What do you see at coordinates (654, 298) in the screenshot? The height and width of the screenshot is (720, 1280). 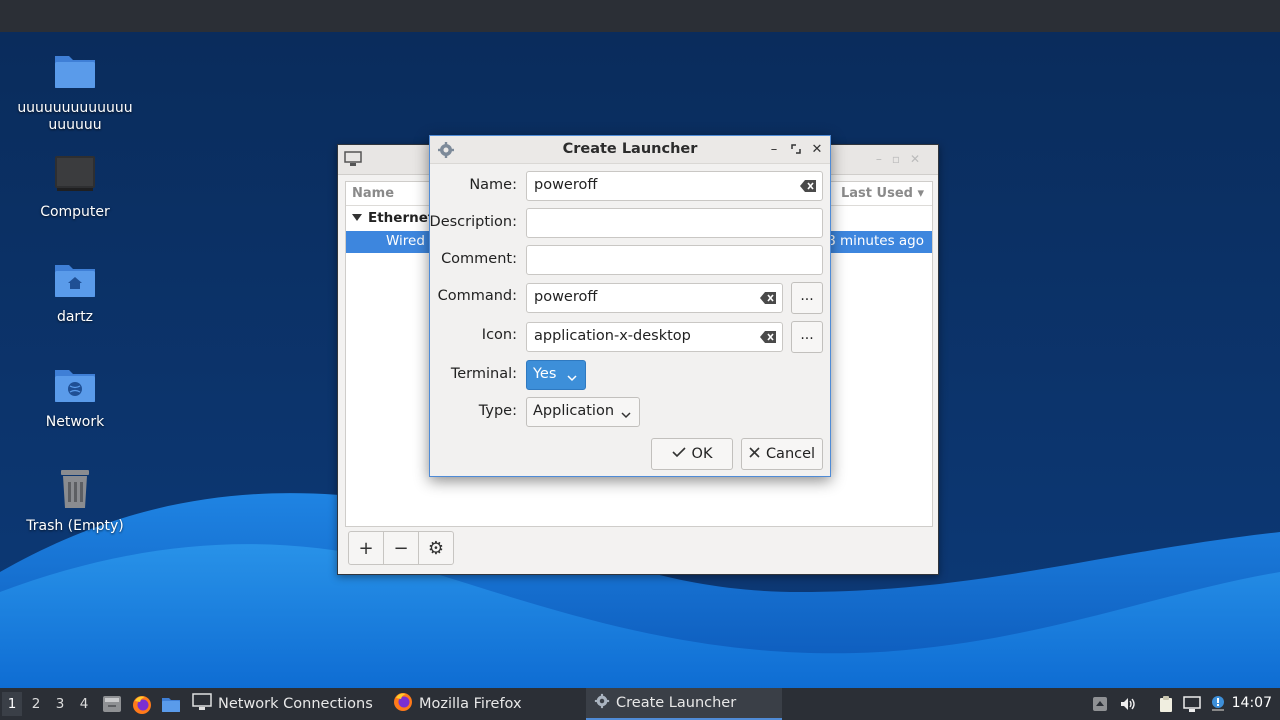 I see `command-input: poweroff` at bounding box center [654, 298].